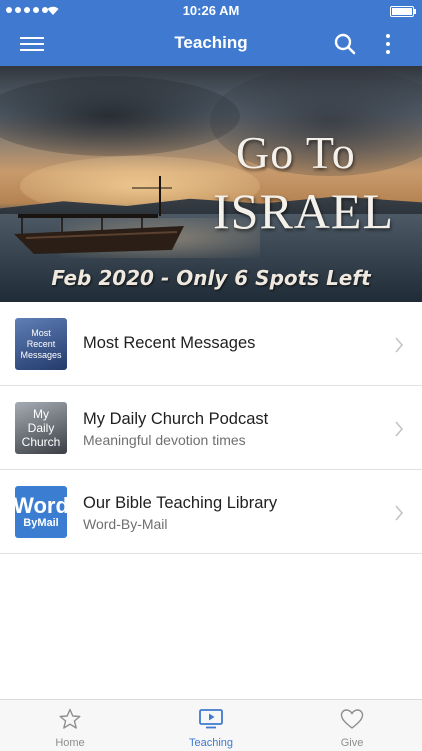 The height and width of the screenshot is (751, 422). I want to click on list-item-title: Most Recent Messages, so click(169, 343).